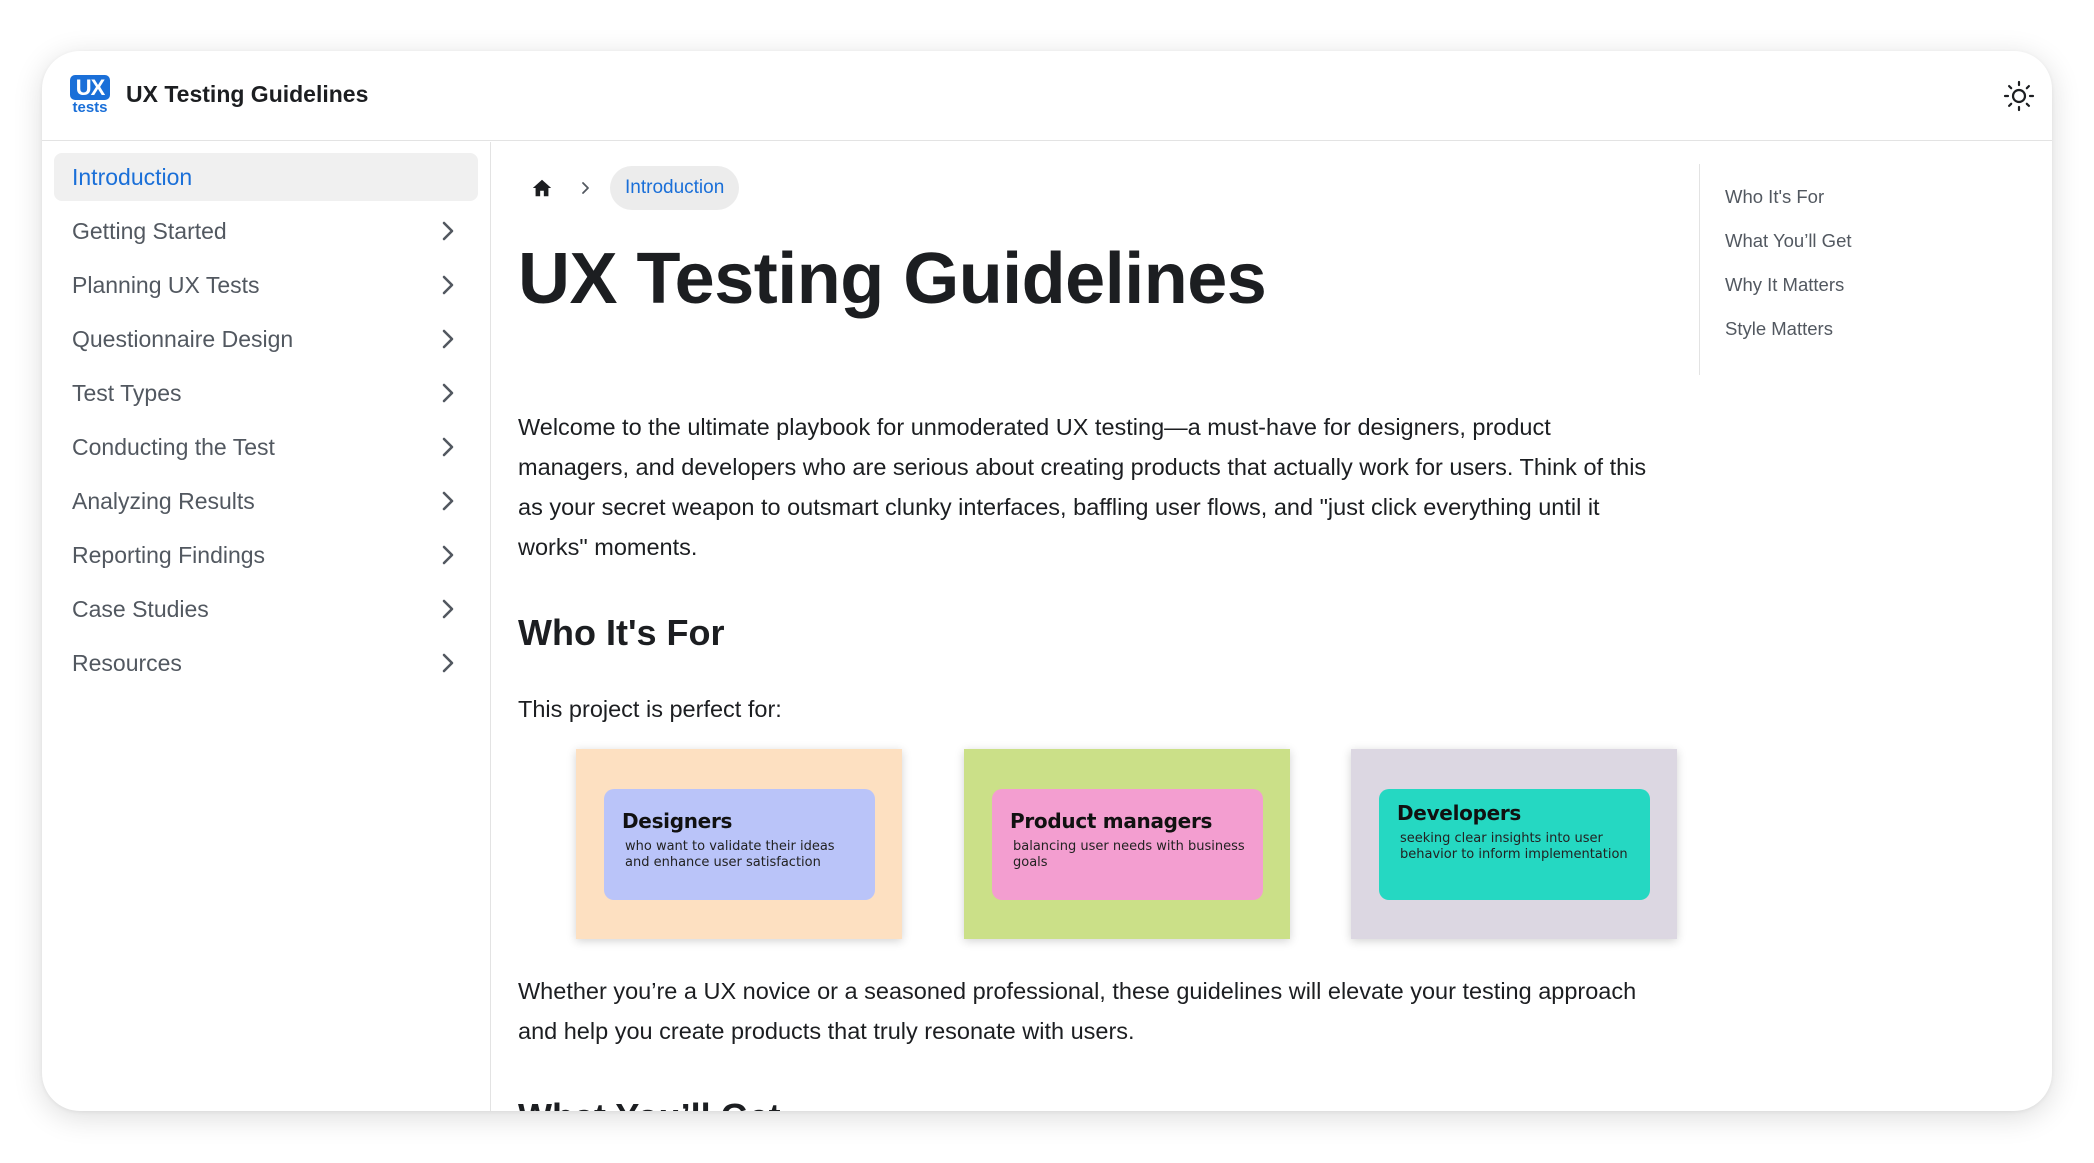 This screenshot has height=1163, width=2094. I want to click on sidebar-item-case-studies: Case Studies, so click(266, 609).